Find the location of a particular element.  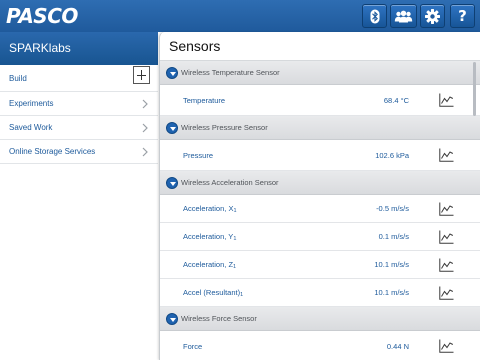

measurement-name: Accel (Resultant)1 is located at coordinates (213, 293).